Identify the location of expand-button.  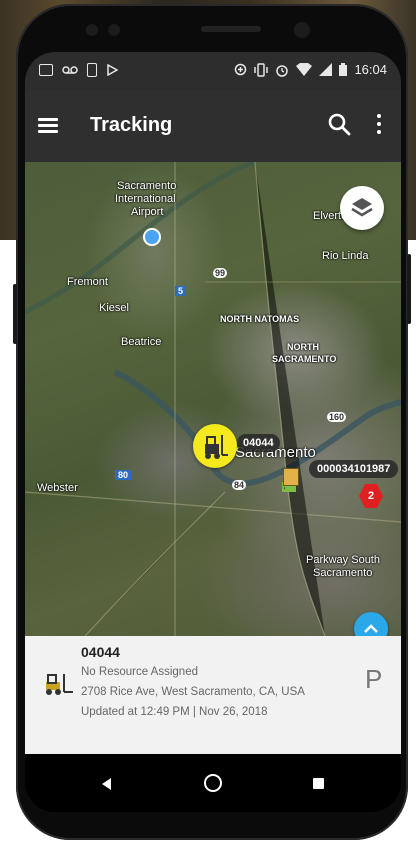
(371, 624).